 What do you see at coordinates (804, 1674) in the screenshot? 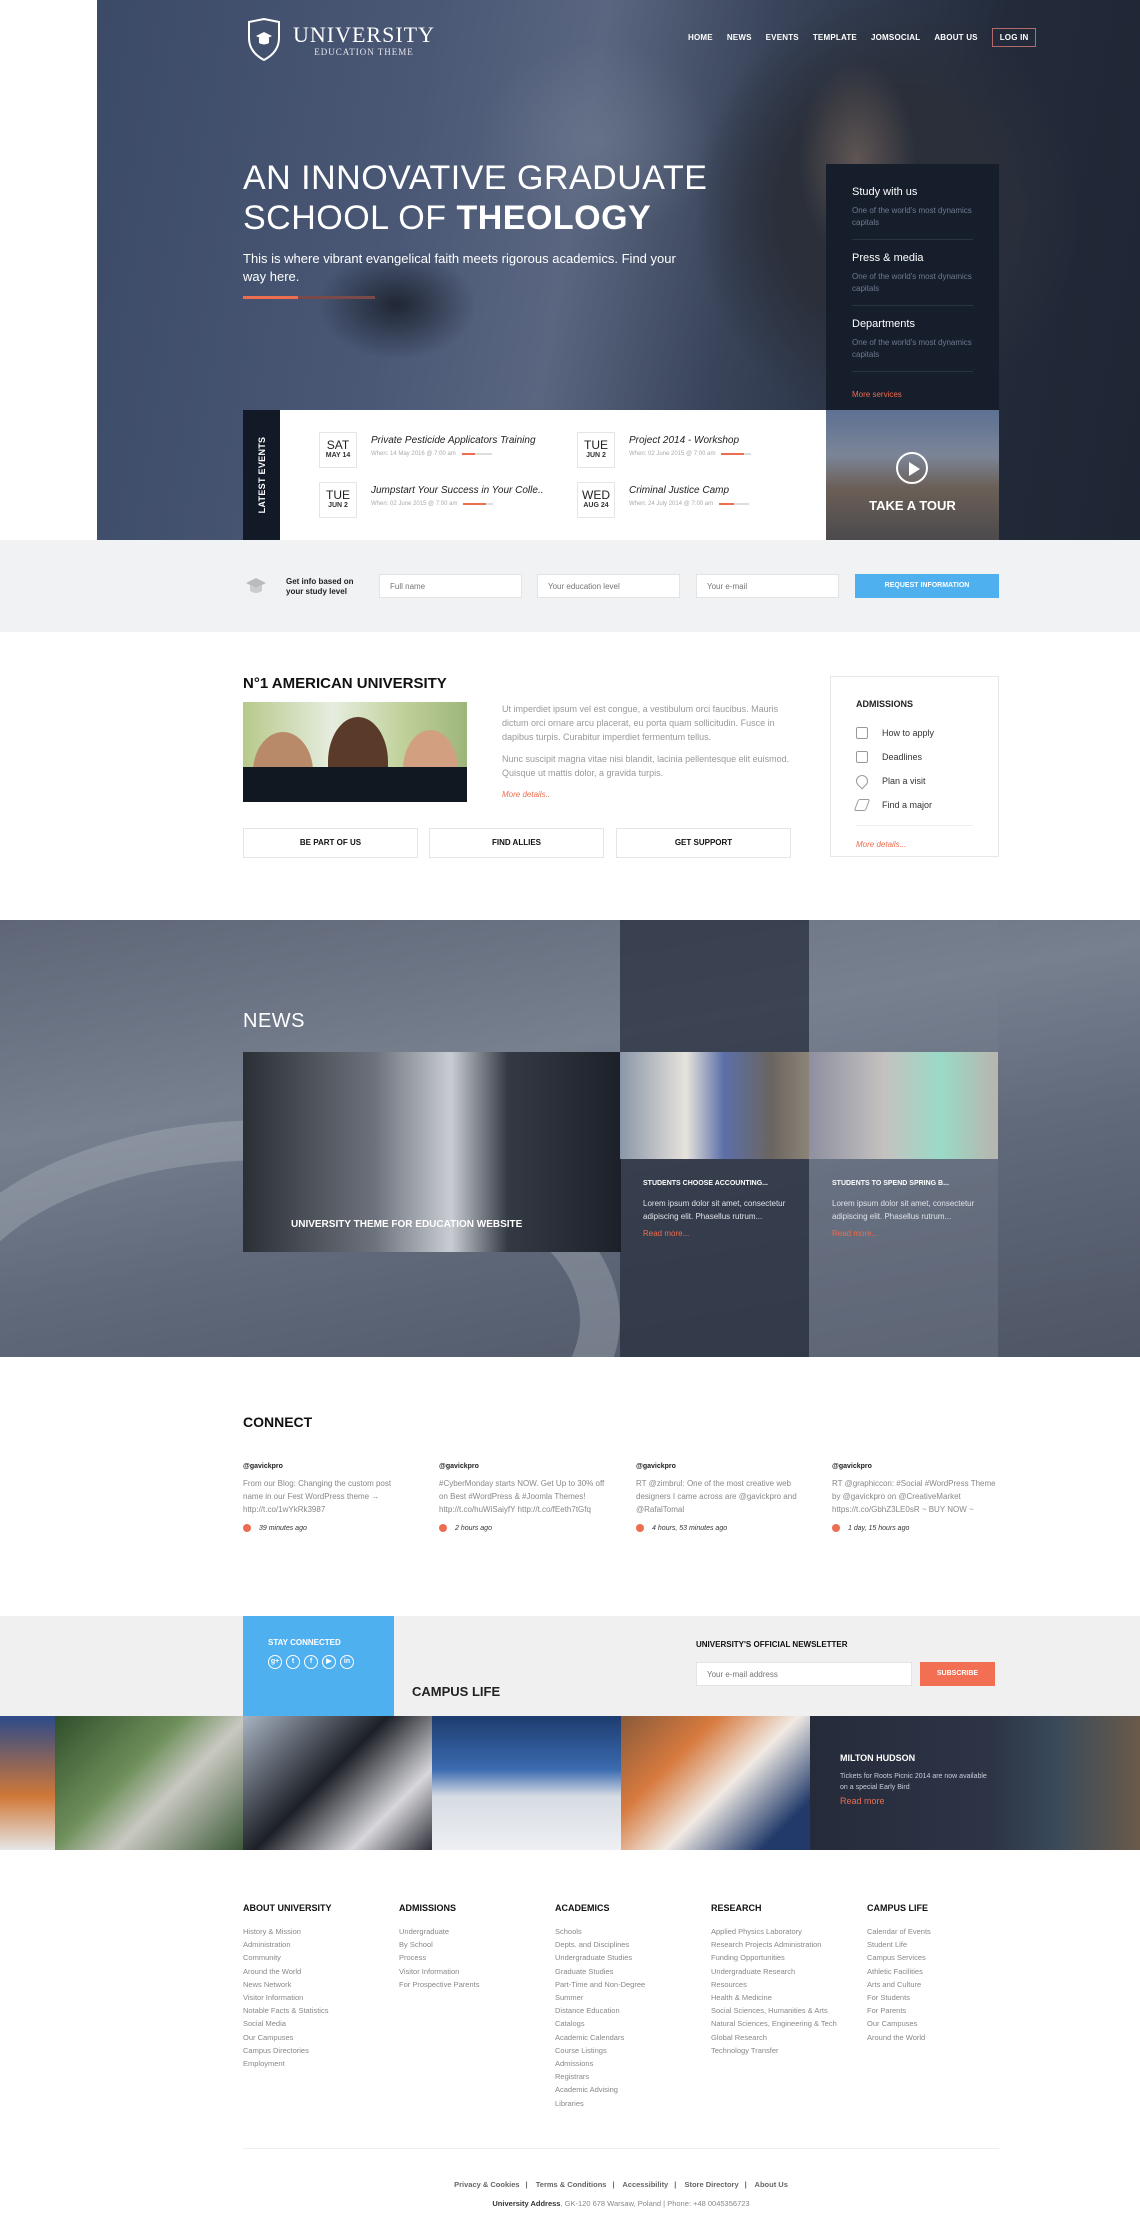
I see `newsletter-email-input` at bounding box center [804, 1674].